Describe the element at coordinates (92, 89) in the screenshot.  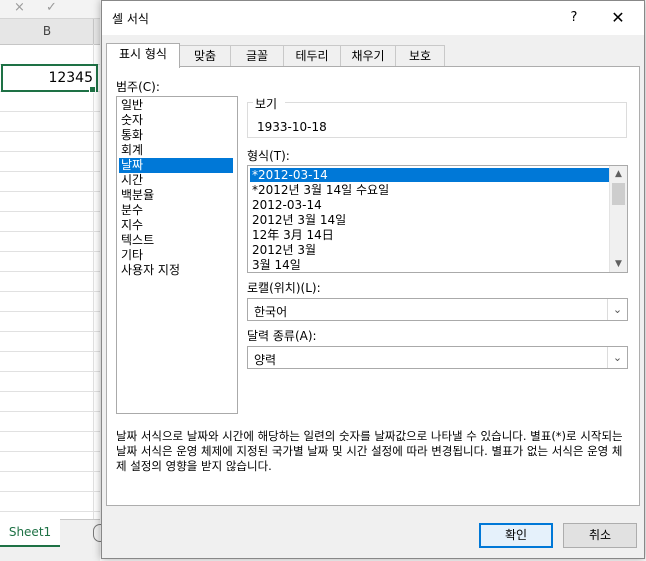
I see `fill-handle` at that location.